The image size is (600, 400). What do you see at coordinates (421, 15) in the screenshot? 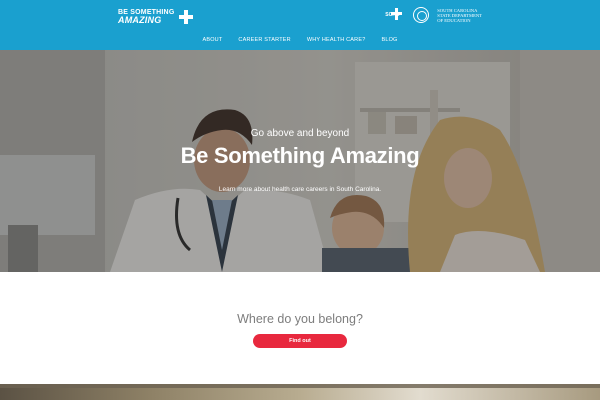
I see `state-seal-icon` at bounding box center [421, 15].